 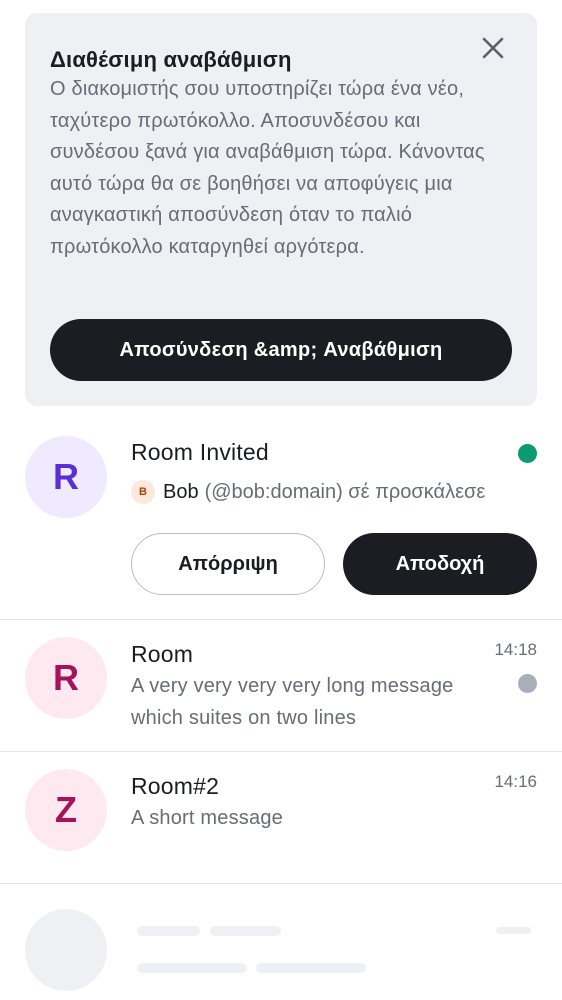 I want to click on room-name: Room#2, so click(x=175, y=786).